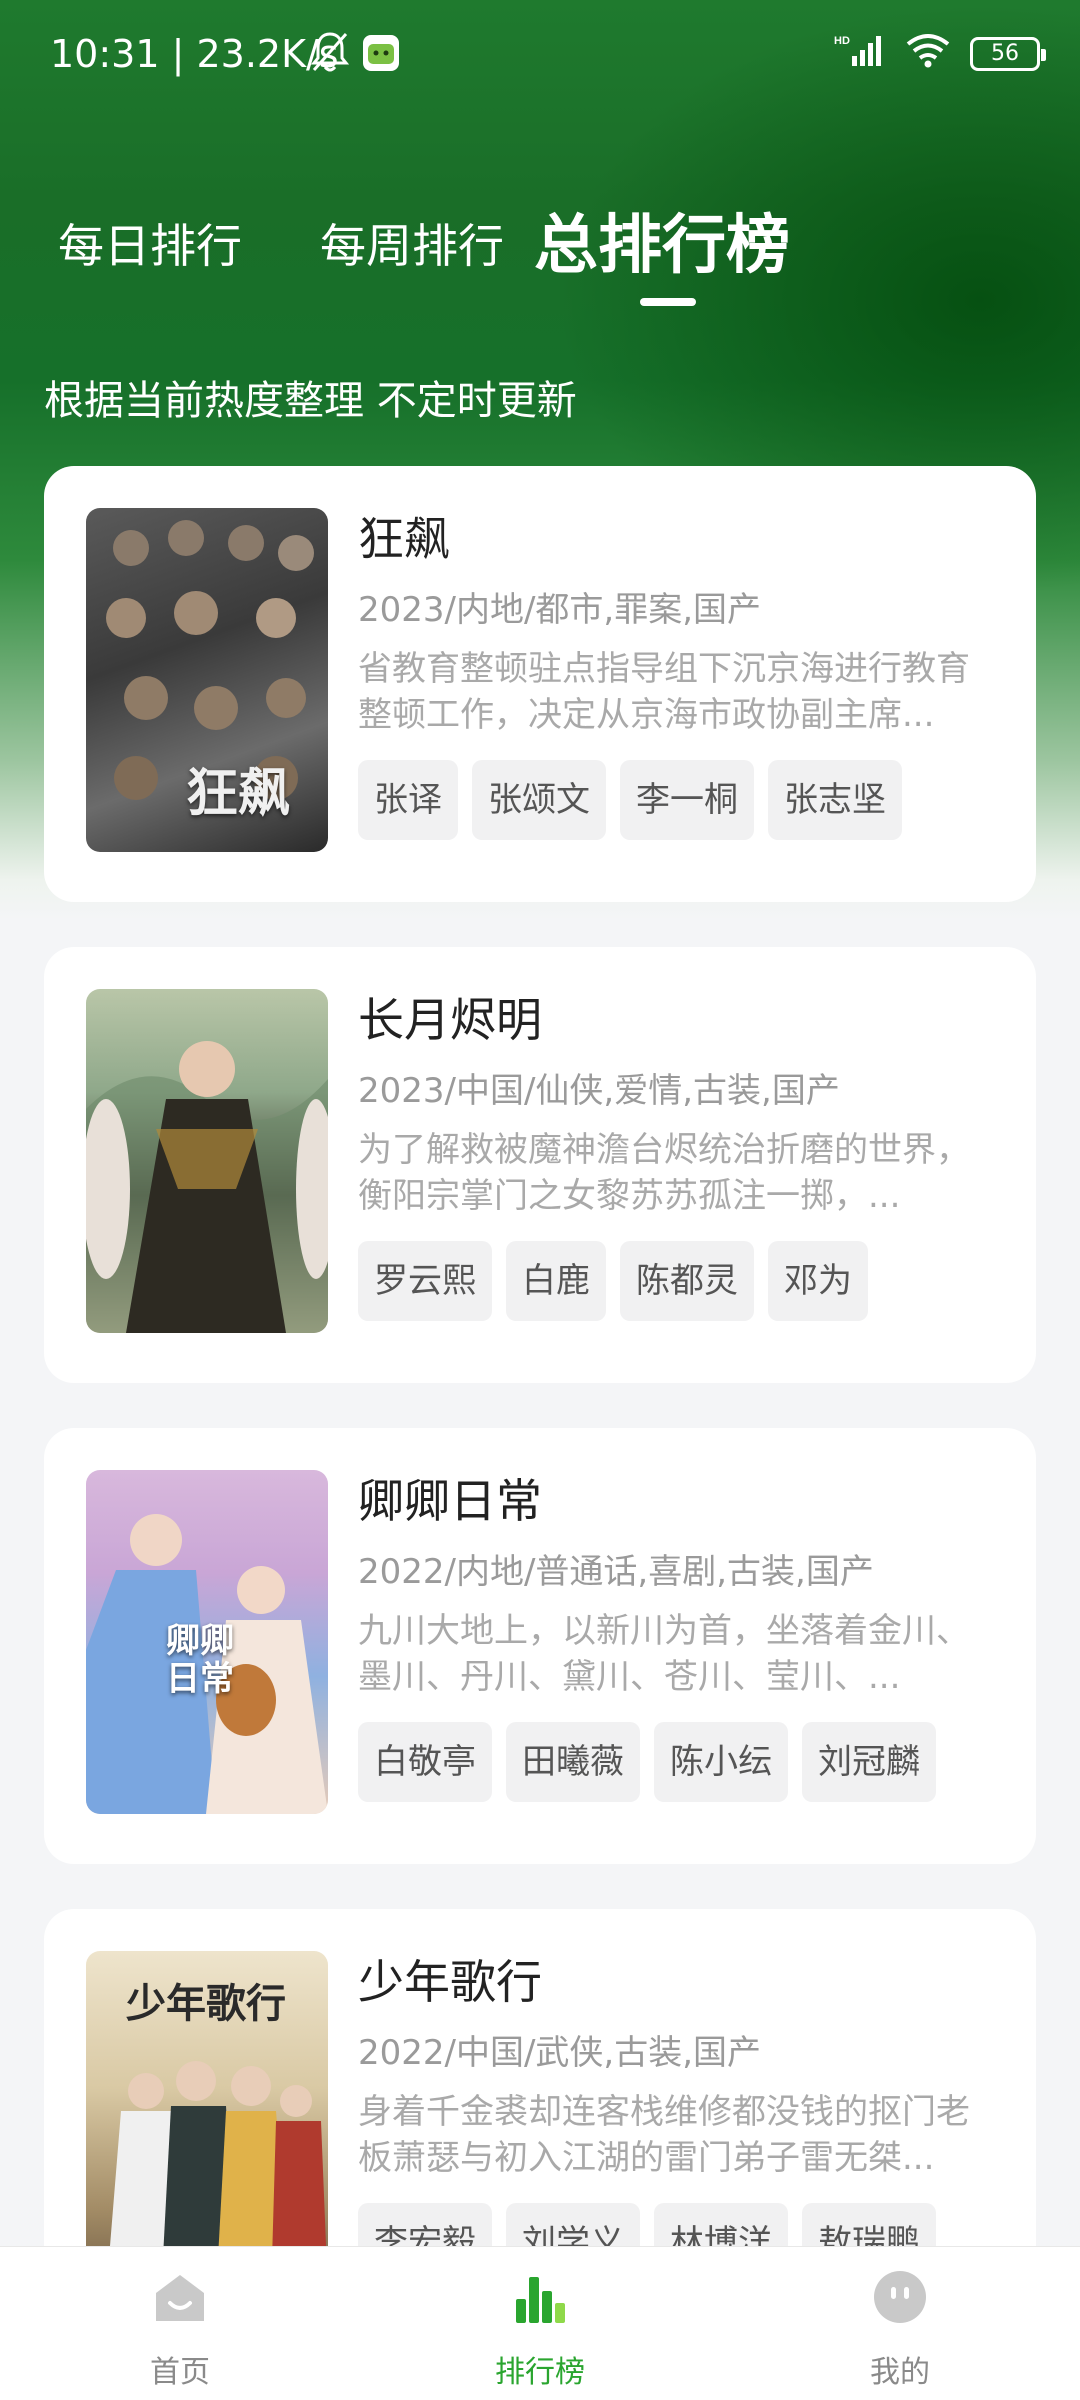 The image size is (1080, 2400). I want to click on poster-image: 少年歌行, so click(207, 2123).